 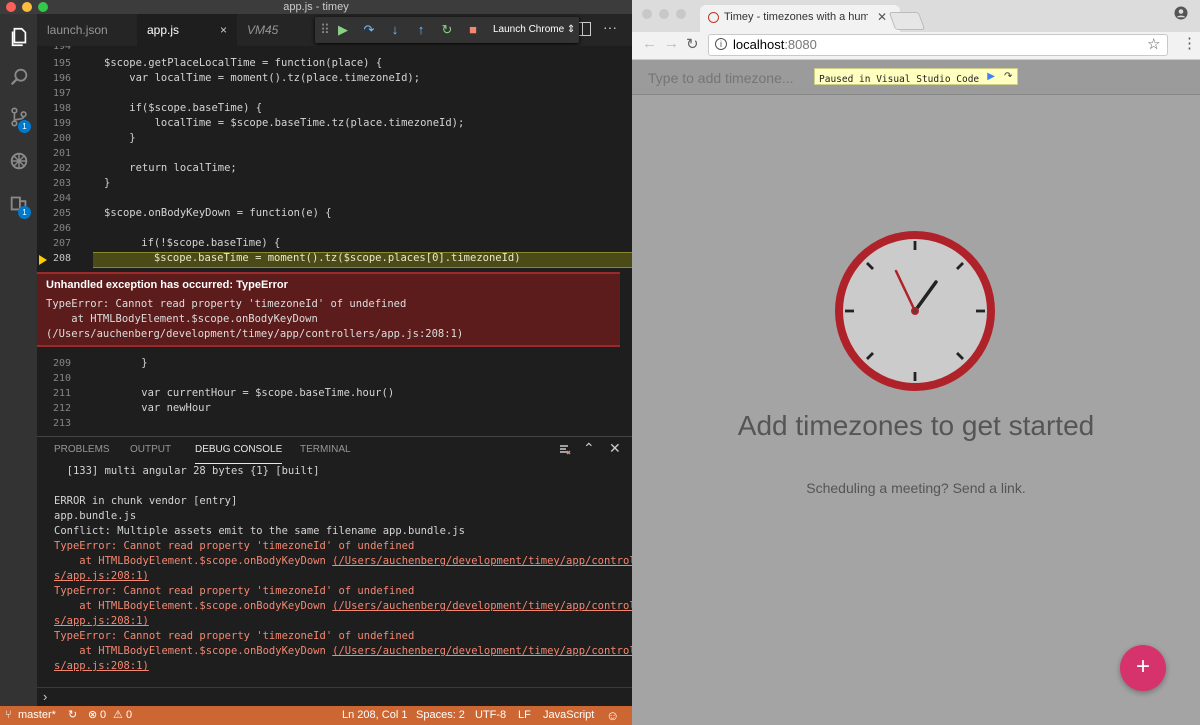 What do you see at coordinates (907, 21) in the screenshot?
I see `new-tab-button` at bounding box center [907, 21].